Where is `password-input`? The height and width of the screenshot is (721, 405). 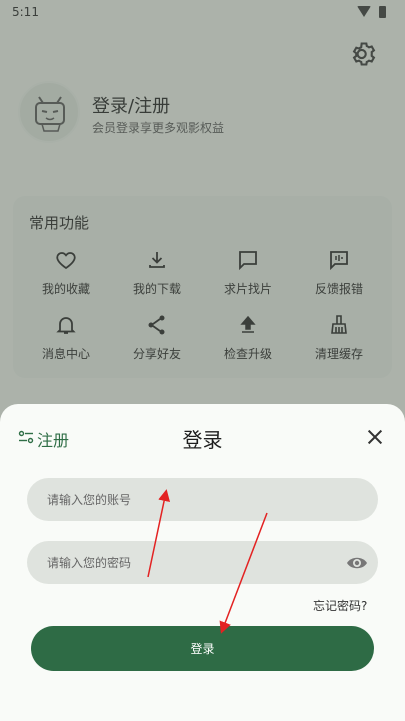 password-input is located at coordinates (202, 562).